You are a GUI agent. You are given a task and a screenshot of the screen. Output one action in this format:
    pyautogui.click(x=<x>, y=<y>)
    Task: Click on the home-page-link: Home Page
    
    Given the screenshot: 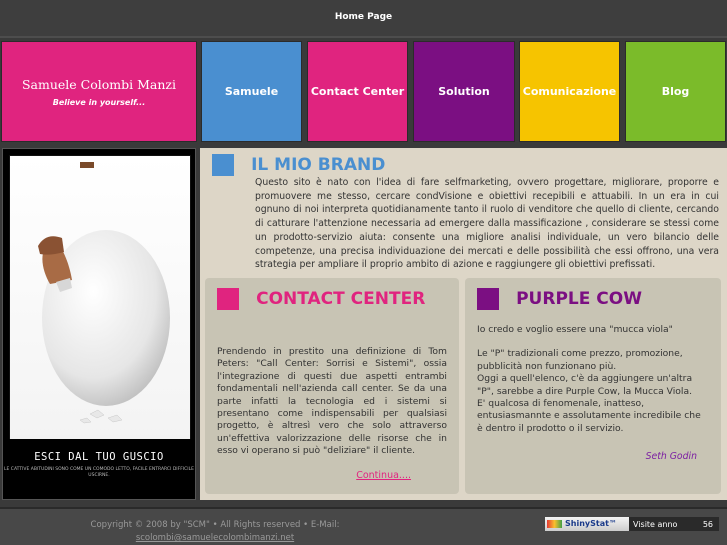 What is the action you would take?
    pyautogui.click(x=363, y=17)
    